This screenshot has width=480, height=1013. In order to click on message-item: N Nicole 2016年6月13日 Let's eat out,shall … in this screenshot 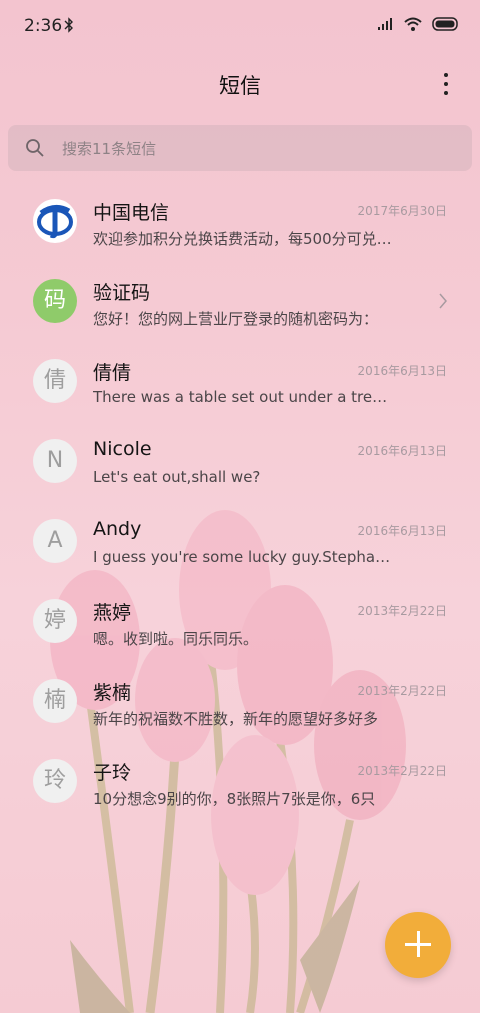, I will do `click(240, 462)`.